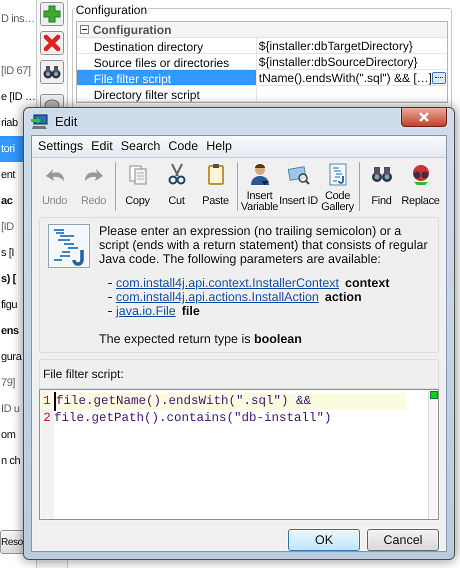 The height and width of the screenshot is (568, 460). Describe the element at coordinates (217, 297) in the screenshot. I see `type-link: com.install4j.api.actions.InstallAction` at that location.